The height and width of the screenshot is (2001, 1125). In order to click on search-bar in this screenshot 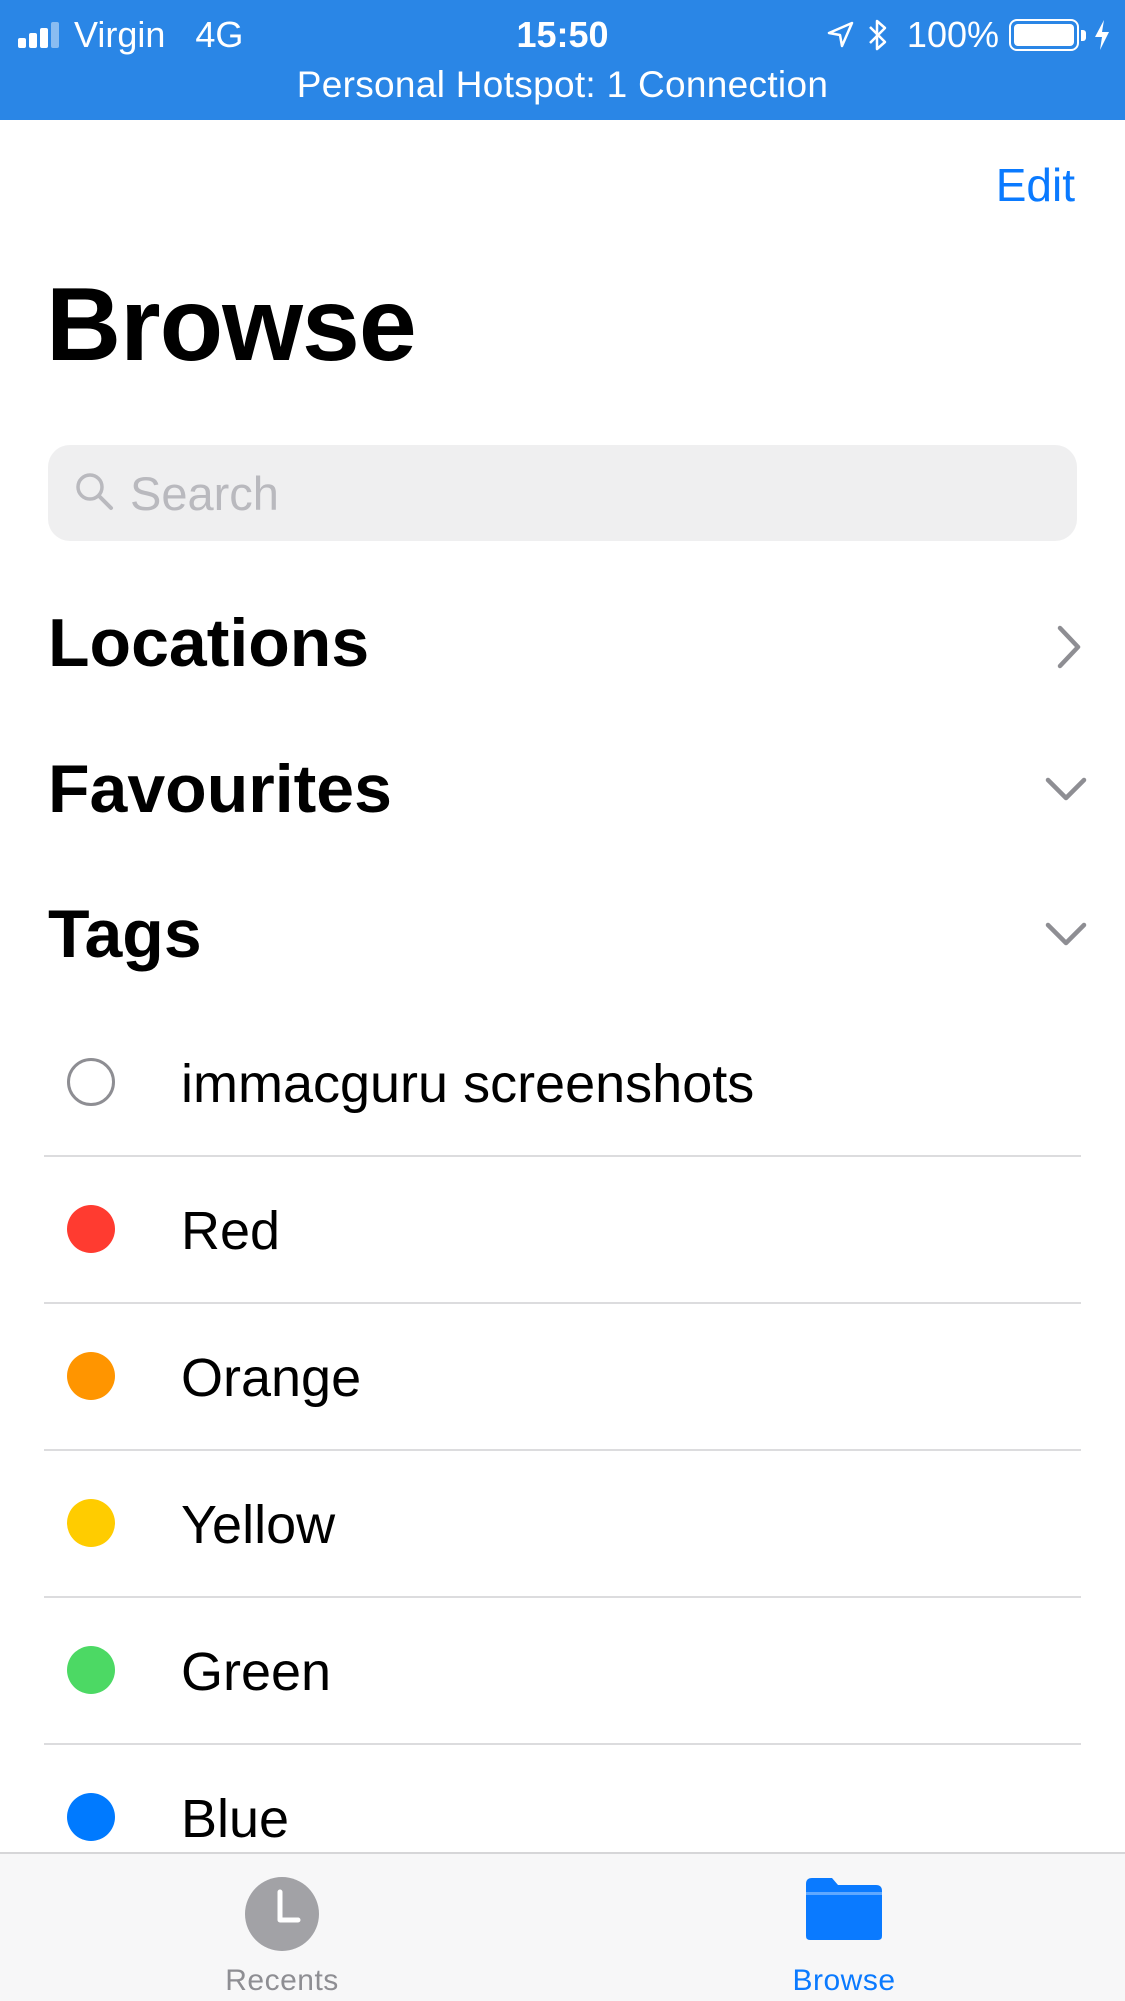, I will do `click(562, 493)`.